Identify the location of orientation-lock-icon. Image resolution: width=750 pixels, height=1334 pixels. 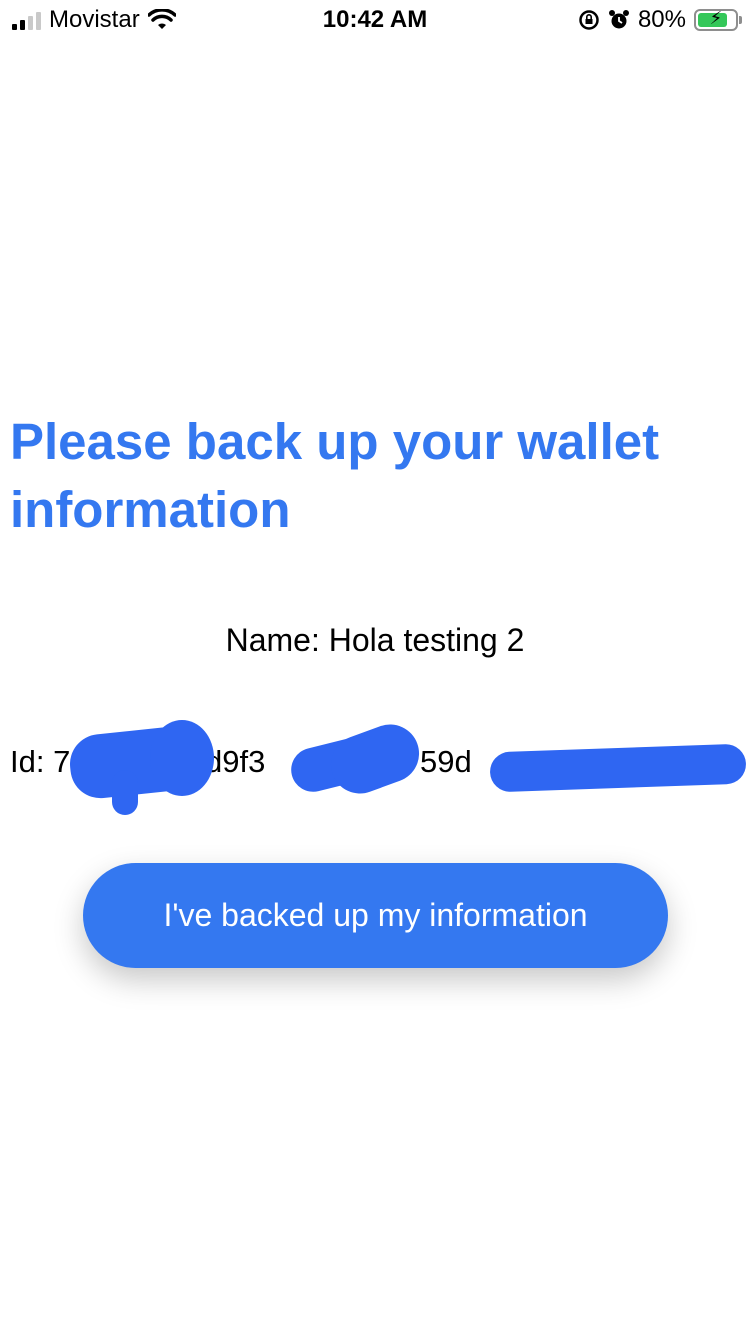
(589, 20).